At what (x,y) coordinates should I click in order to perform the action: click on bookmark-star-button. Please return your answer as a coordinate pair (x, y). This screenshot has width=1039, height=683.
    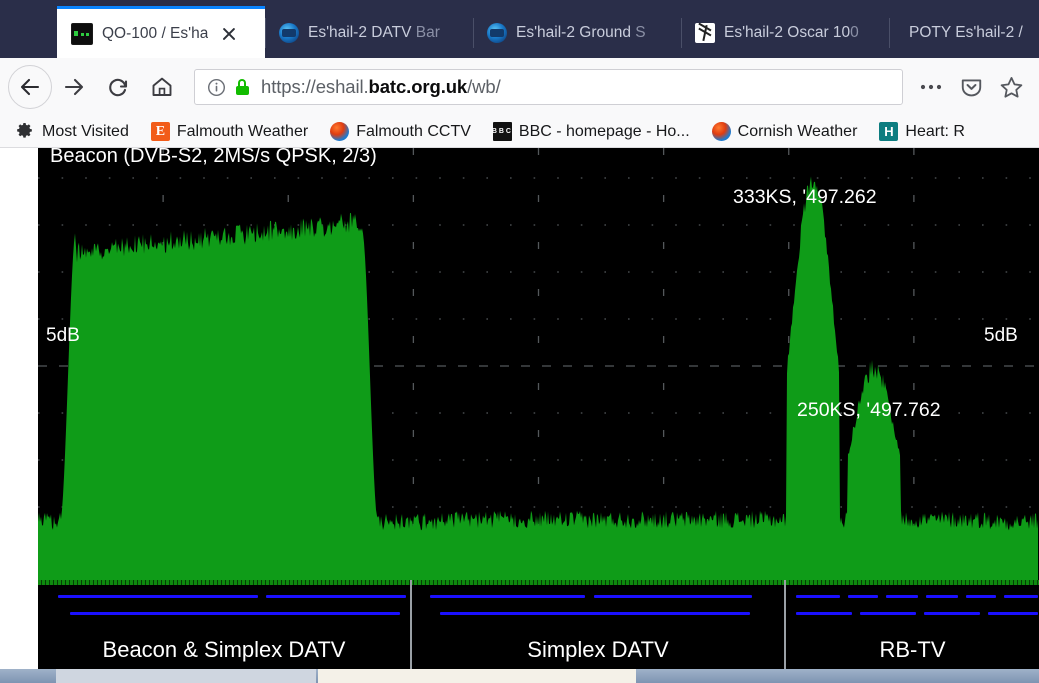
    Looking at the image, I should click on (1011, 87).